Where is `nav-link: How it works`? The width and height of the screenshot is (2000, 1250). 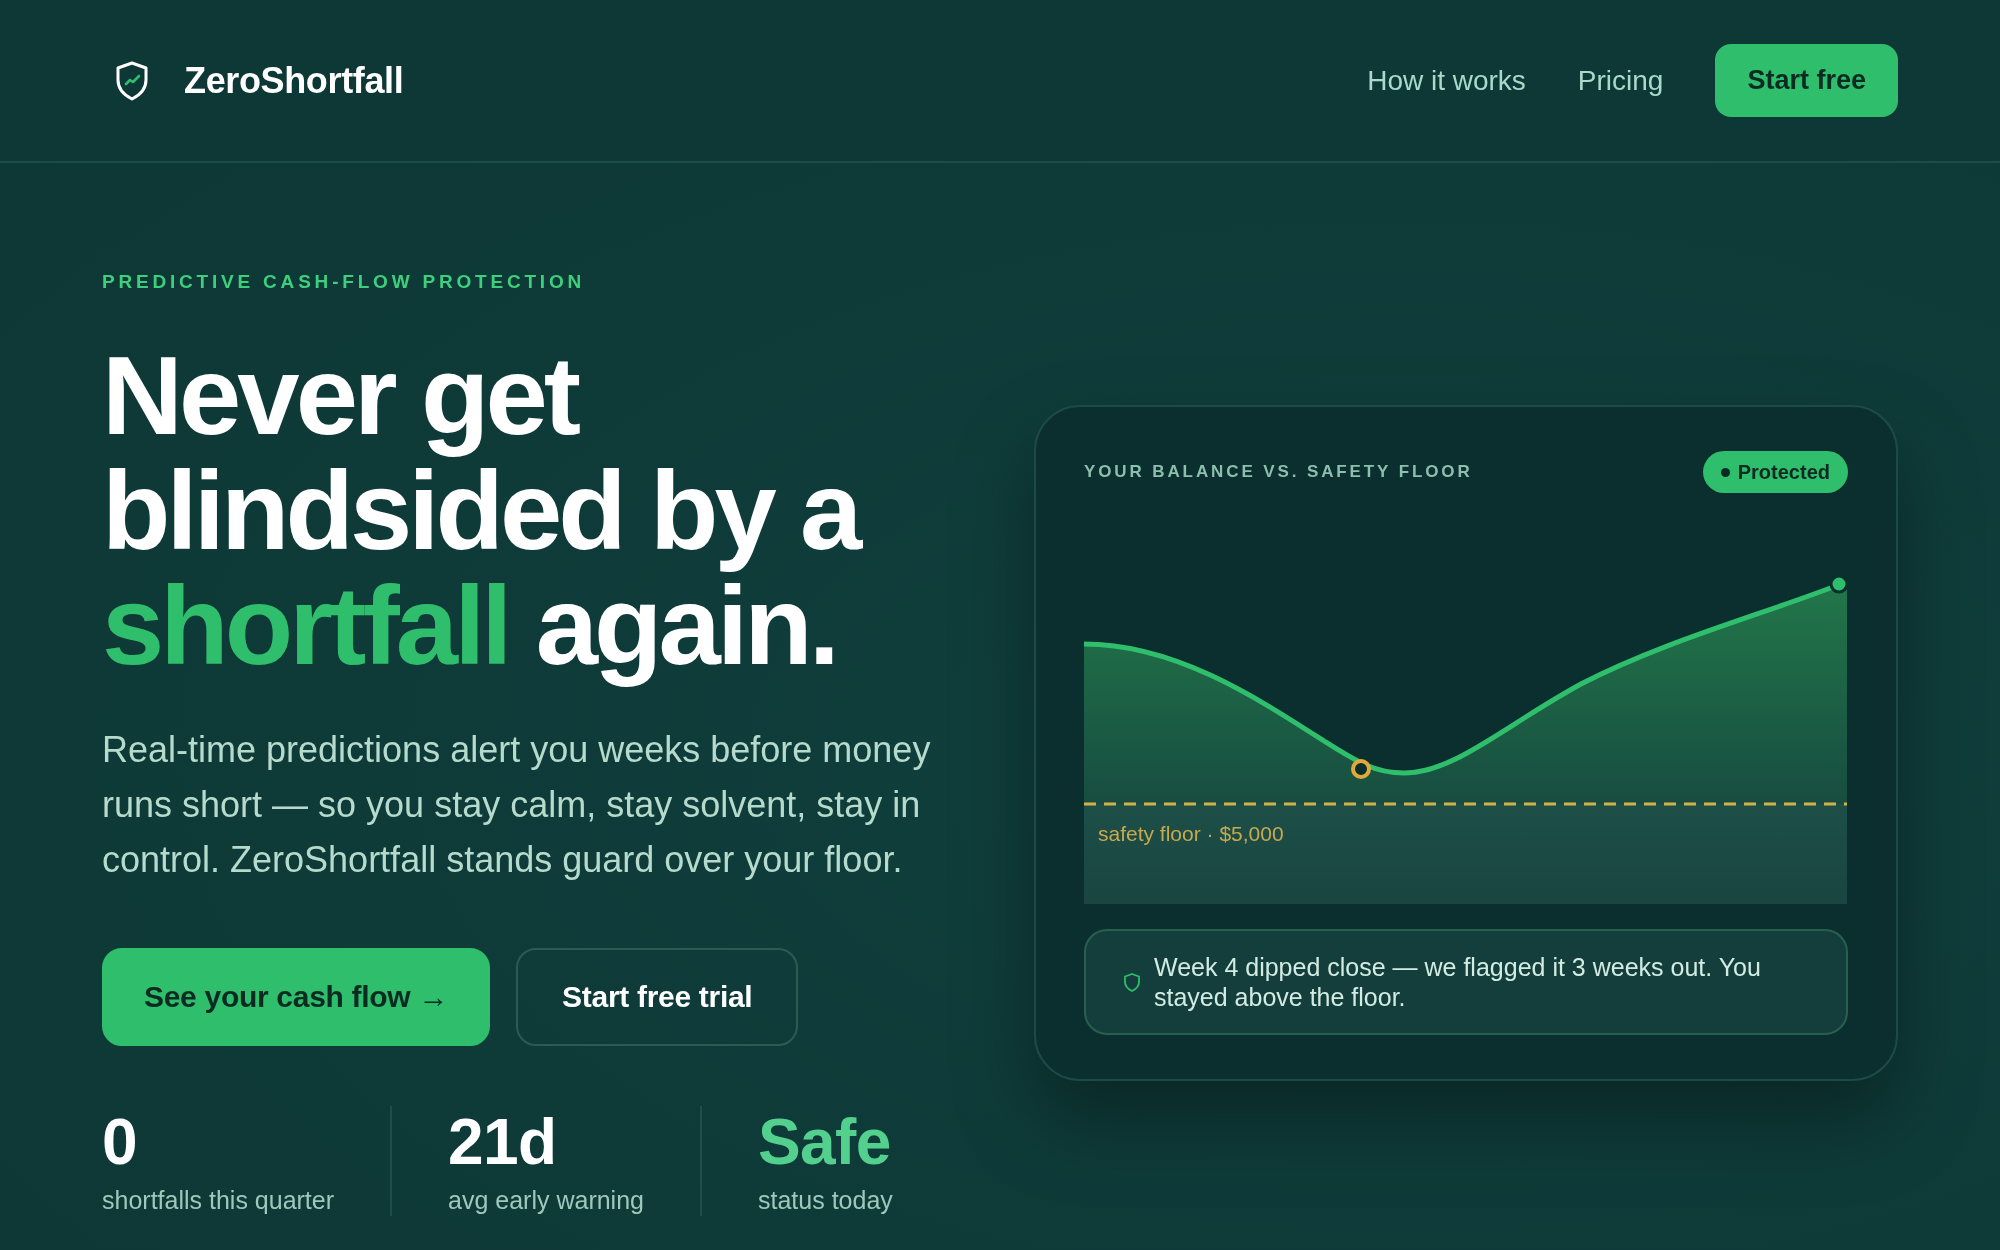
nav-link: How it works is located at coordinates (1446, 80).